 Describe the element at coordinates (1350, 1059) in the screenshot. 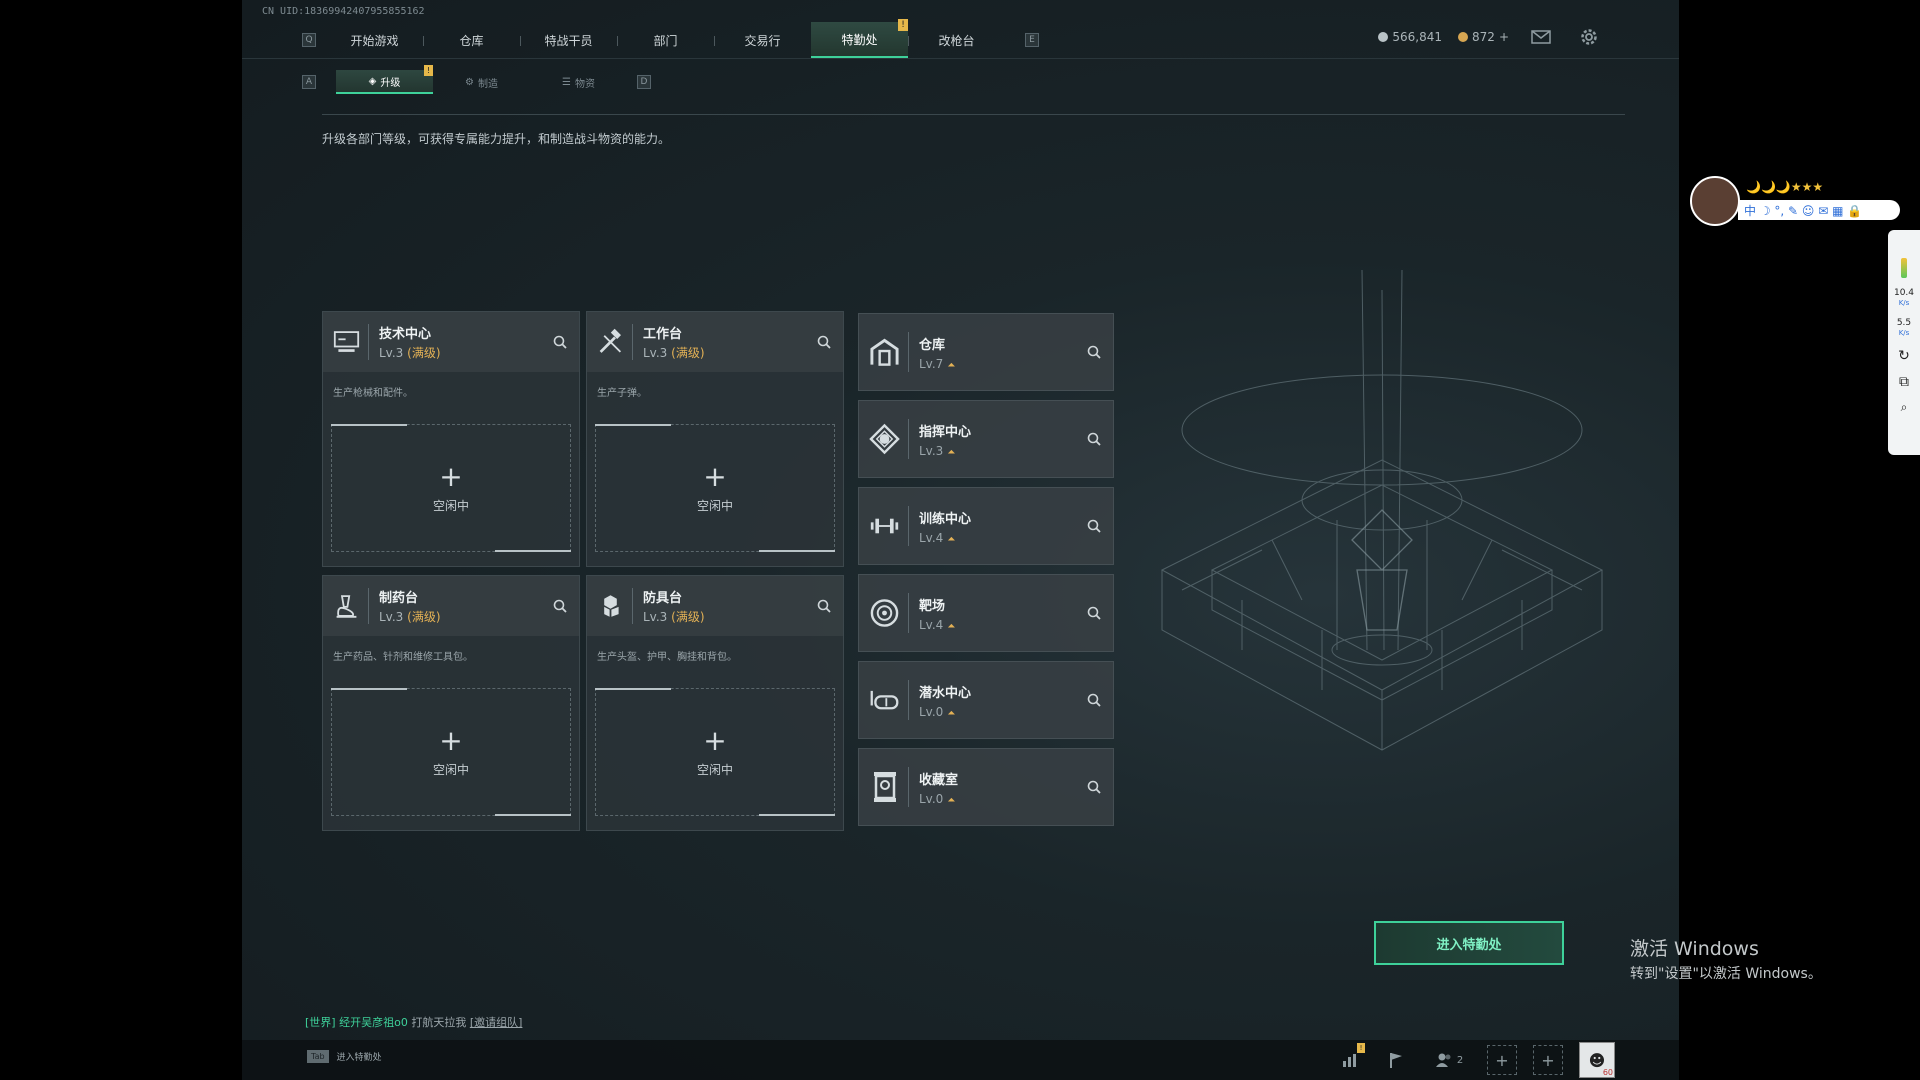

I see `stats-icon: !` at that location.